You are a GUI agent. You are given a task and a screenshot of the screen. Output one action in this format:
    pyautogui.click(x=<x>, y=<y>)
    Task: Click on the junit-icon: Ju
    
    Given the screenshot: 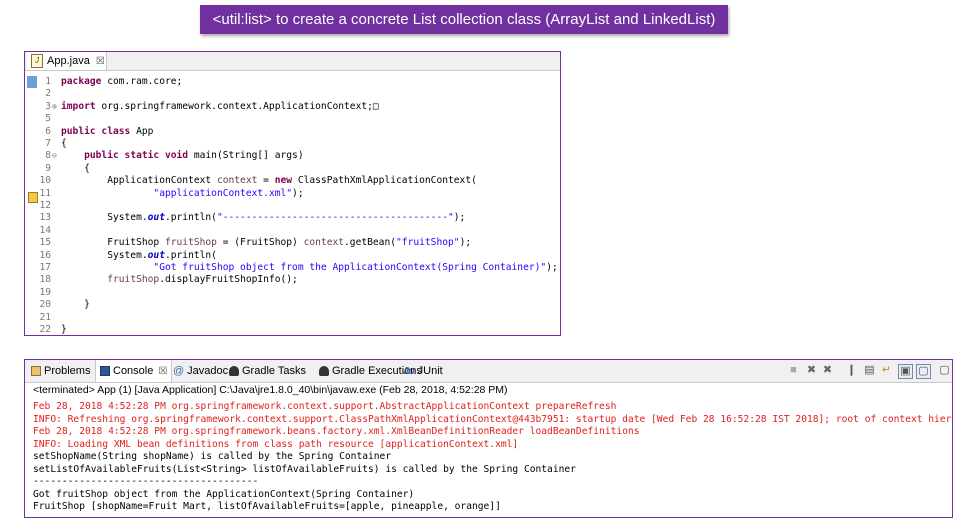 What is the action you would take?
    pyautogui.click(x=409, y=371)
    